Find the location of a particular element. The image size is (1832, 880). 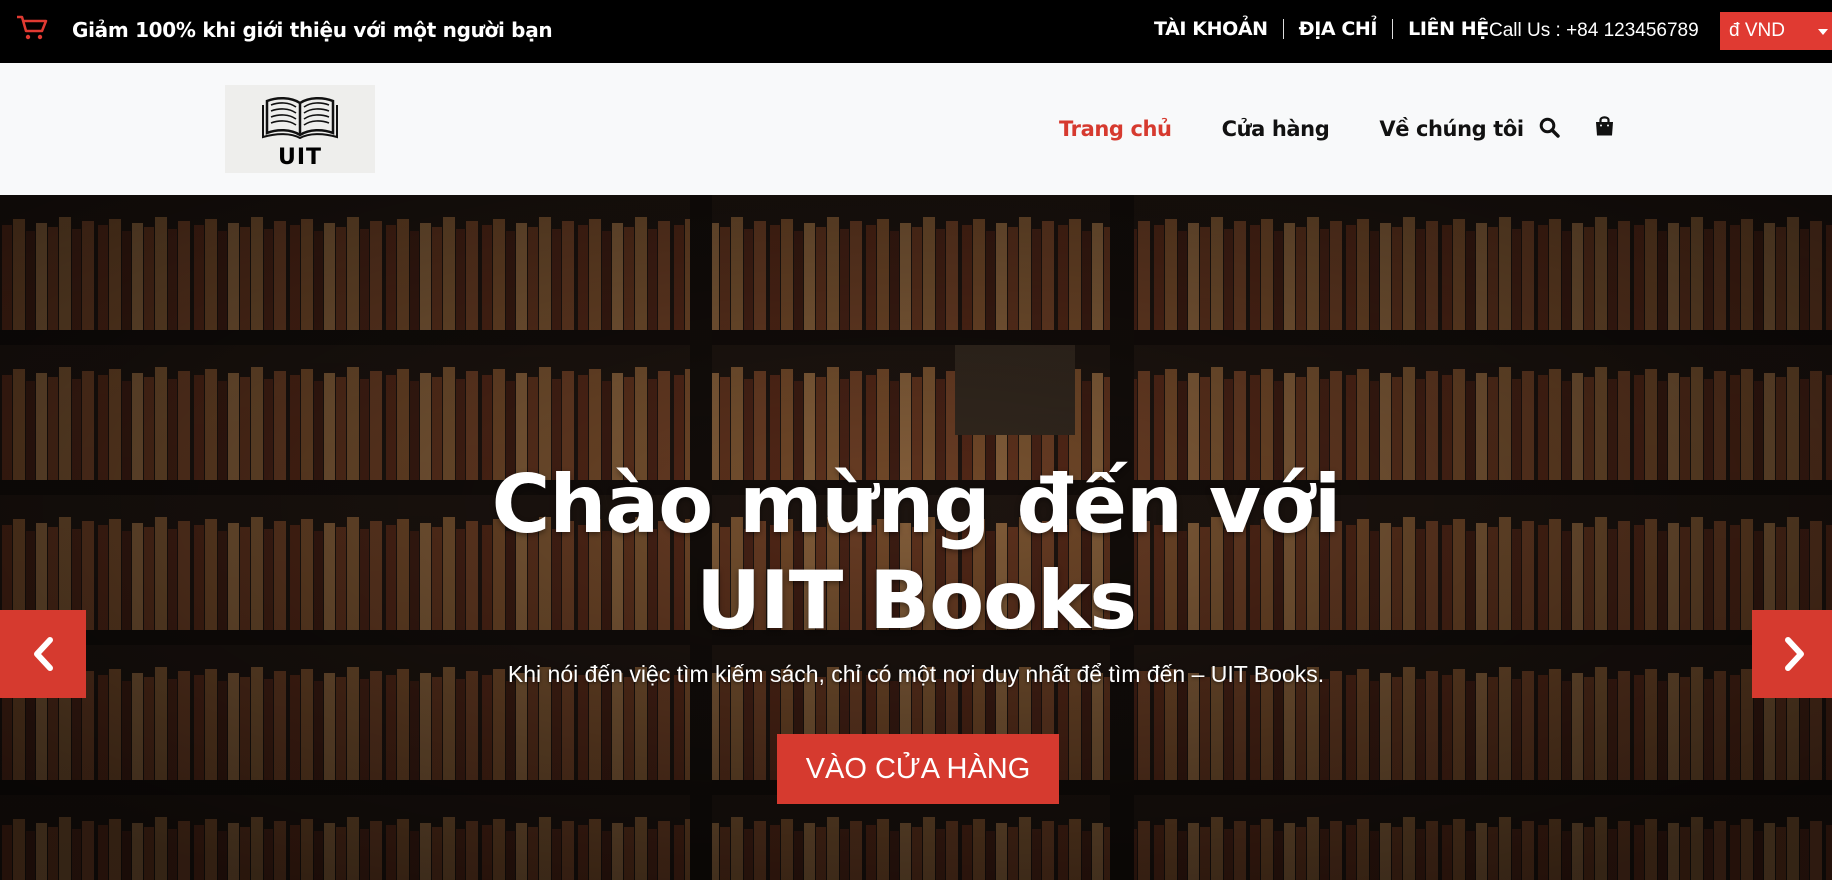

nav-home: Trang chủ is located at coordinates (1115, 129).